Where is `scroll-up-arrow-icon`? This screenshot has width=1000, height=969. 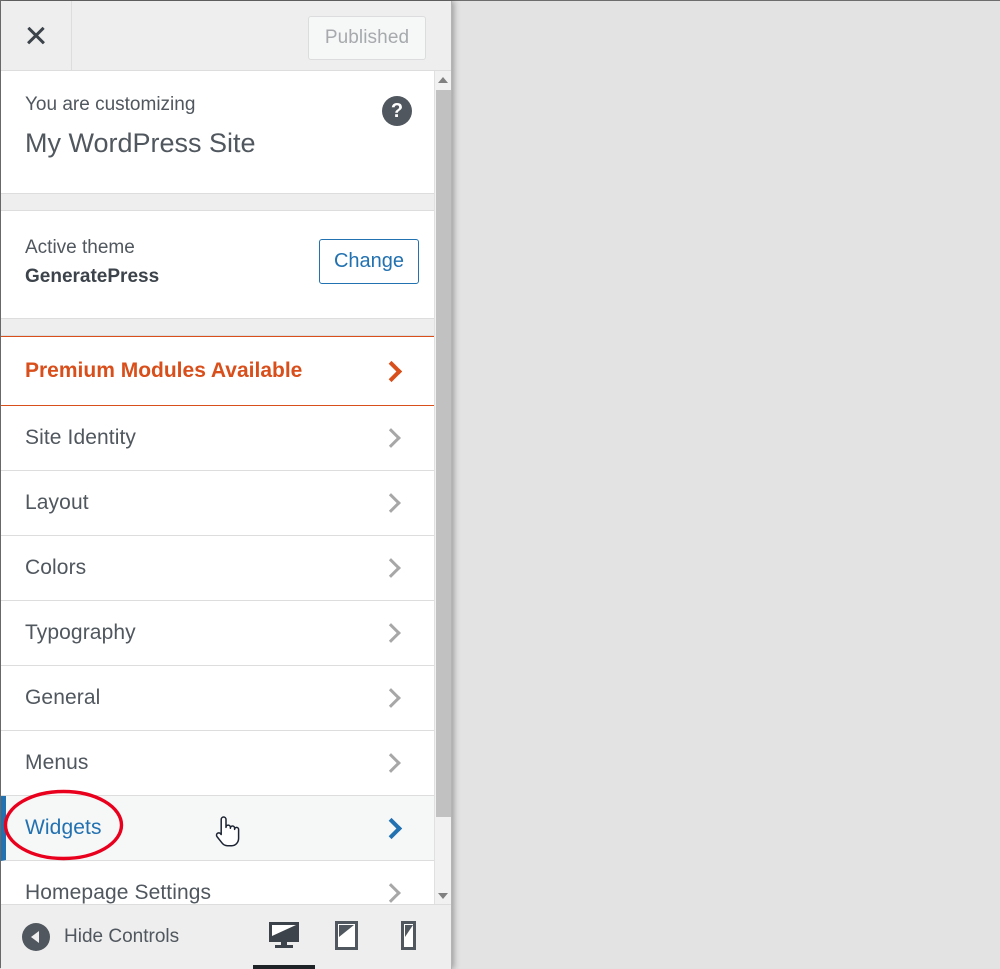
scroll-up-arrow-icon is located at coordinates (443, 79).